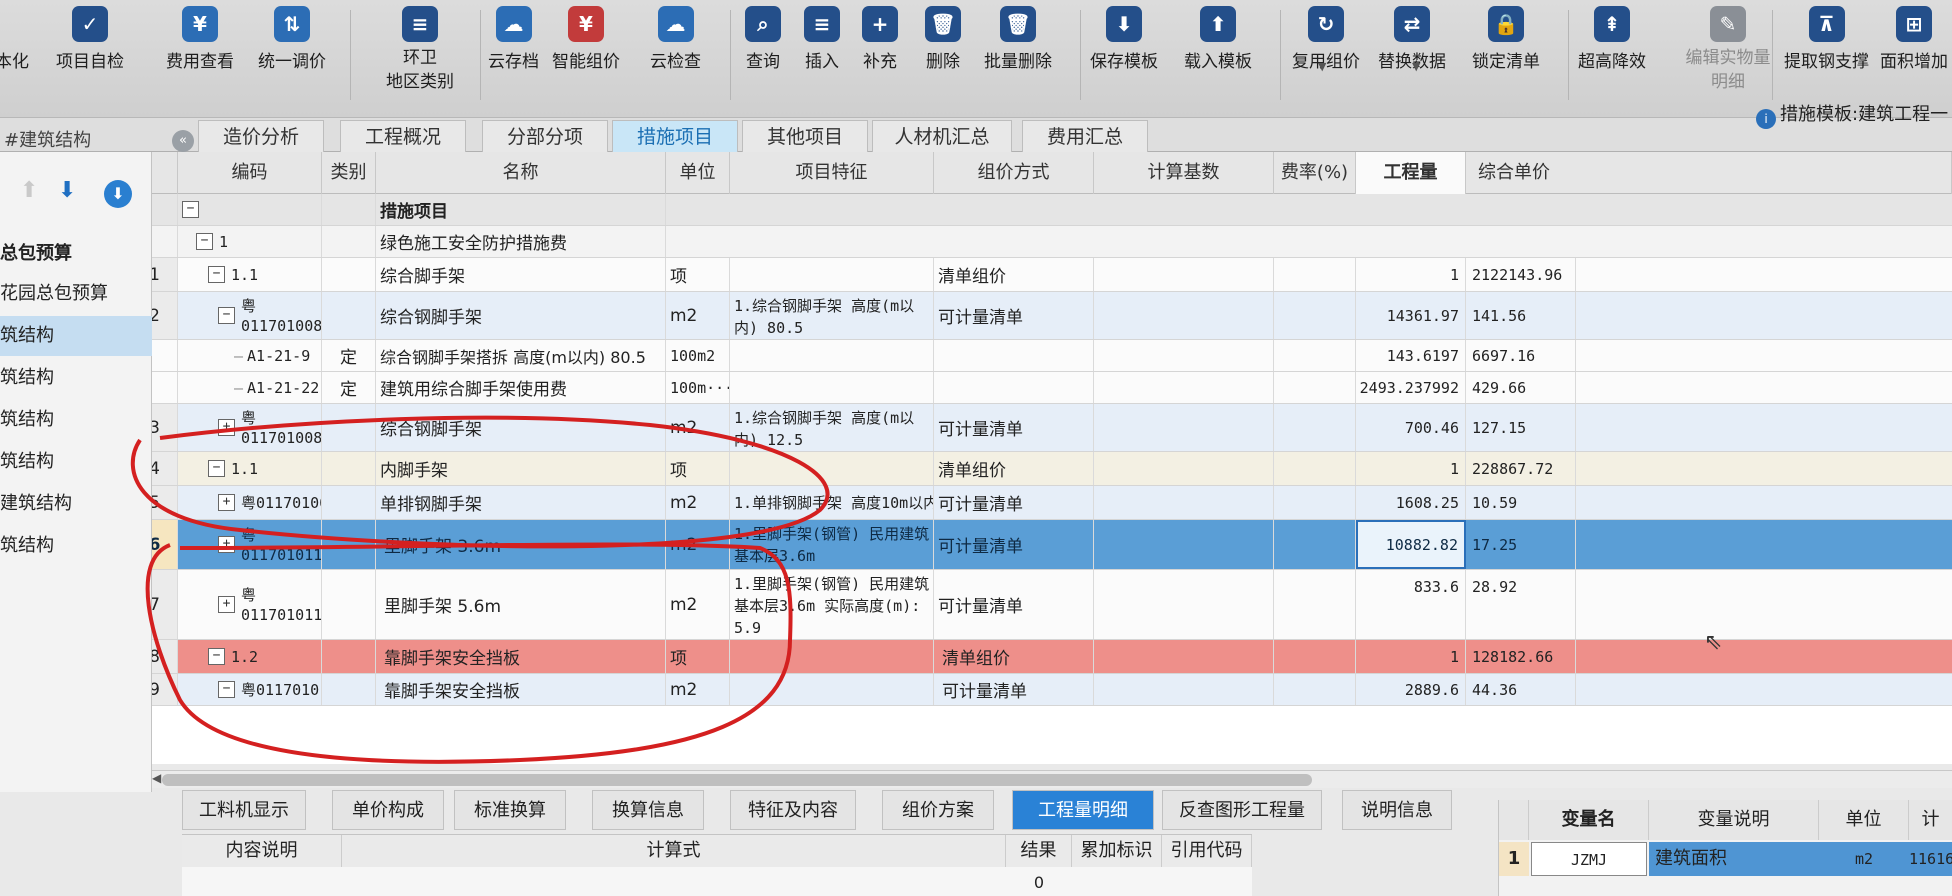 The height and width of the screenshot is (896, 1952). I want to click on header-calc-base: 计算基数, so click(1184, 173).